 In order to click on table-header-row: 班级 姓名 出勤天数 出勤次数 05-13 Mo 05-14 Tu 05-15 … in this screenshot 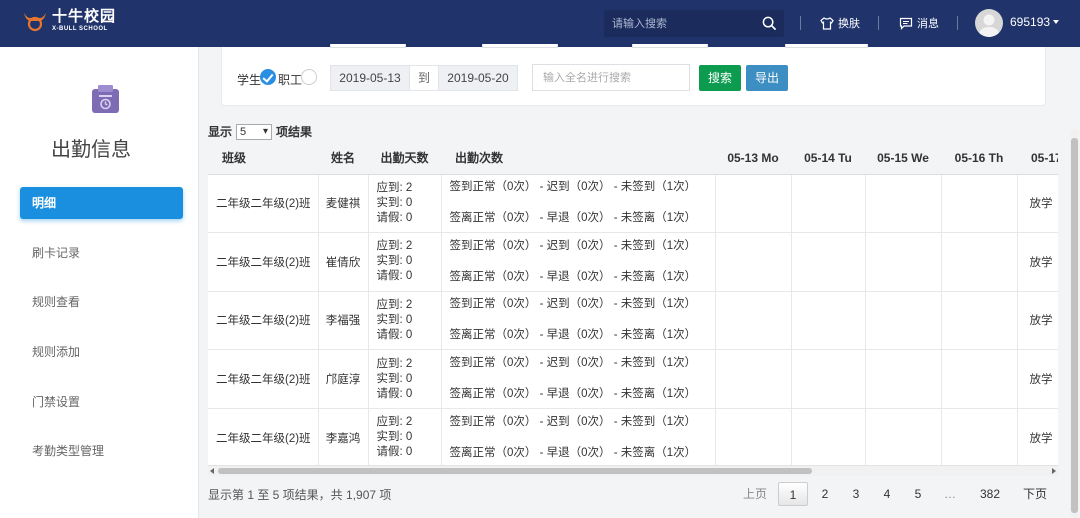, I will do `click(633, 158)`.